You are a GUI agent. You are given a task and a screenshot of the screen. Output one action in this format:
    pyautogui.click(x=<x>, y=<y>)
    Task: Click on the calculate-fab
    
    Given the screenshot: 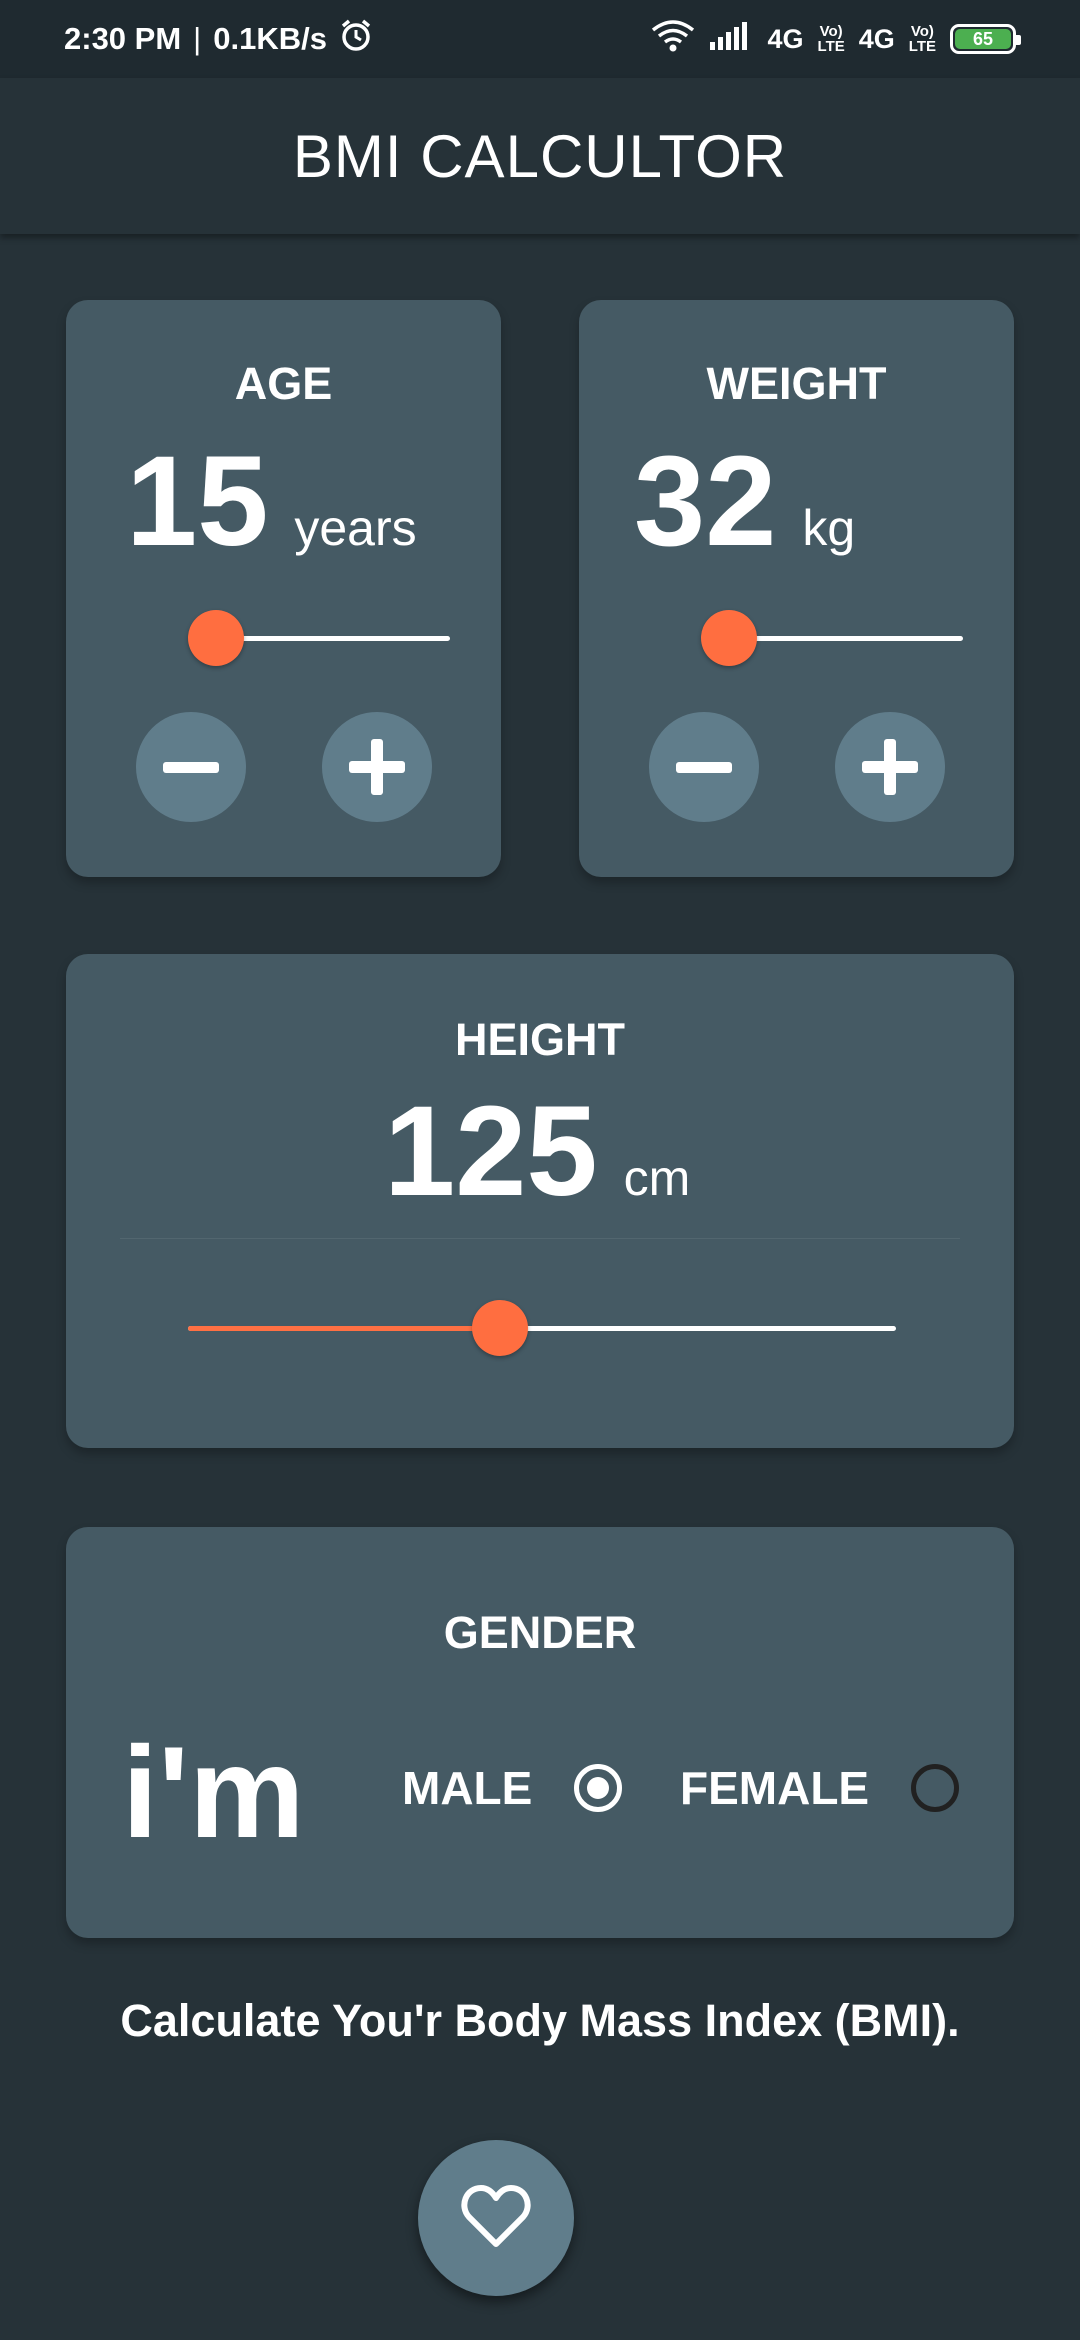 What is the action you would take?
    pyautogui.click(x=496, y=2218)
    